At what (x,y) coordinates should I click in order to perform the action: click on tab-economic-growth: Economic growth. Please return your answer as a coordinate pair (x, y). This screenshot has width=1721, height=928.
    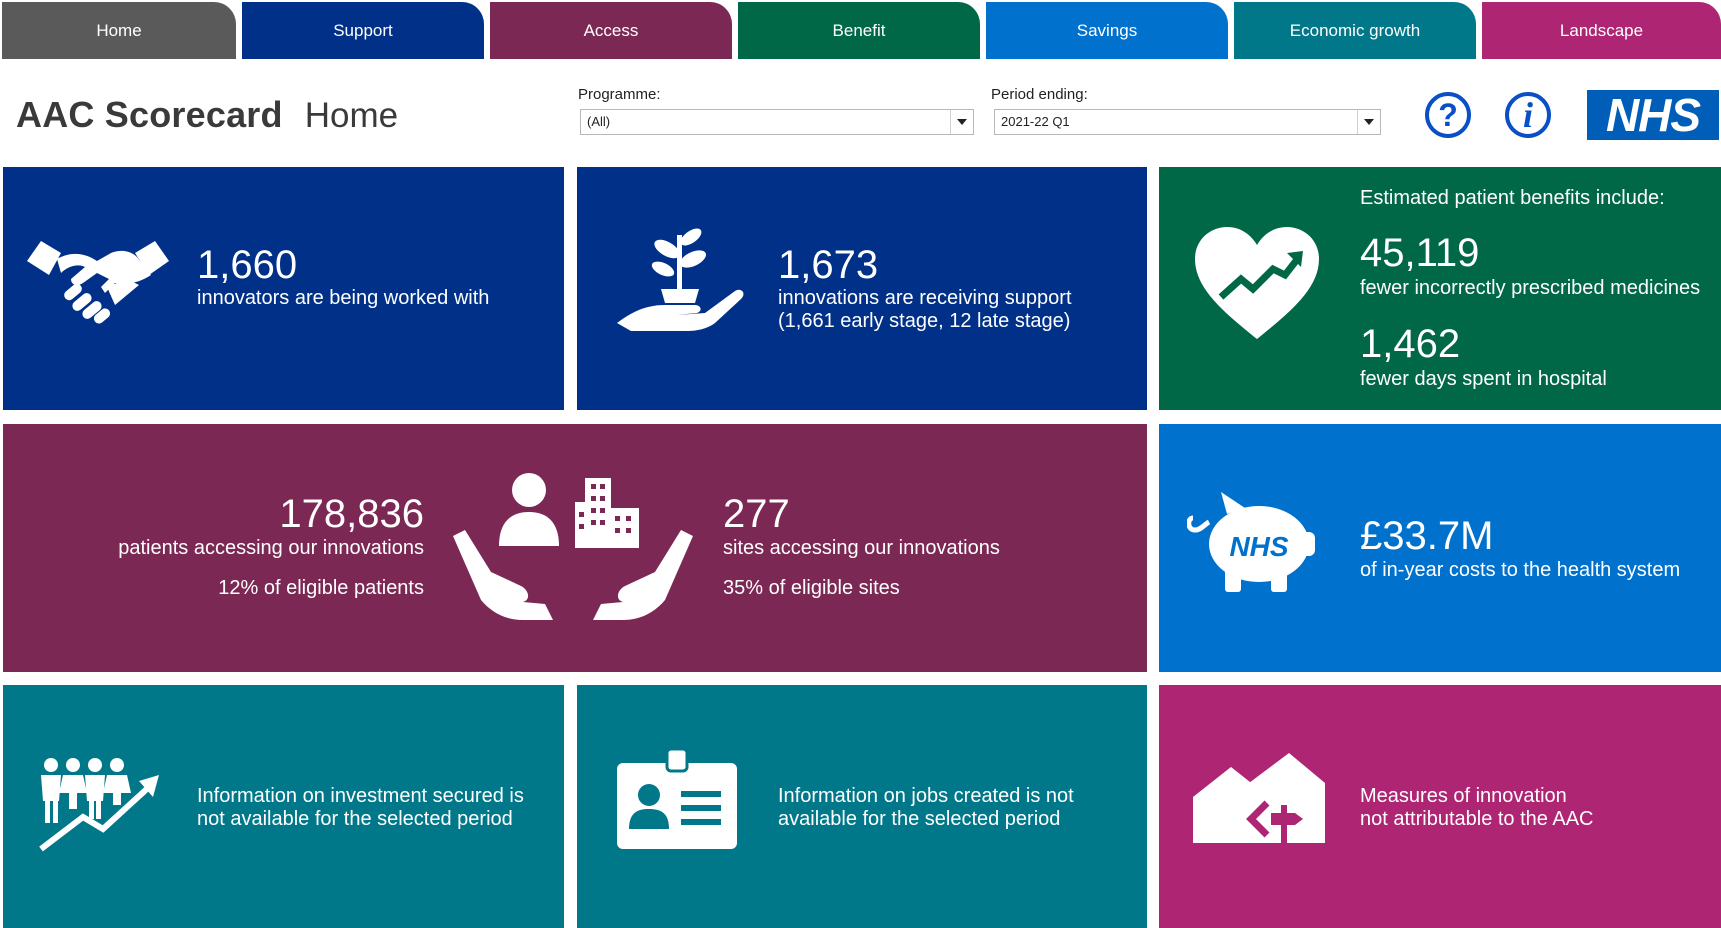
    Looking at the image, I should click on (1355, 30).